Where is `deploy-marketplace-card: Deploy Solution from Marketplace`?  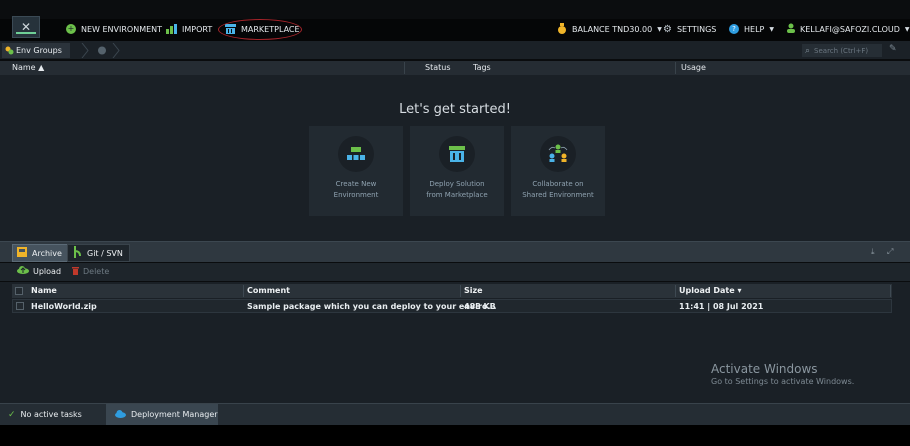
deploy-marketplace-card: Deploy Solution from Marketplace is located at coordinates (457, 171).